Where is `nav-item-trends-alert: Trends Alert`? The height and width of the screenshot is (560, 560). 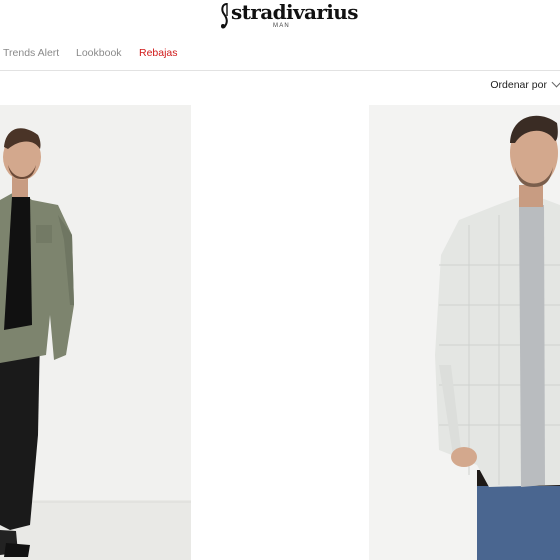 nav-item-trends-alert: Trends Alert is located at coordinates (31, 53).